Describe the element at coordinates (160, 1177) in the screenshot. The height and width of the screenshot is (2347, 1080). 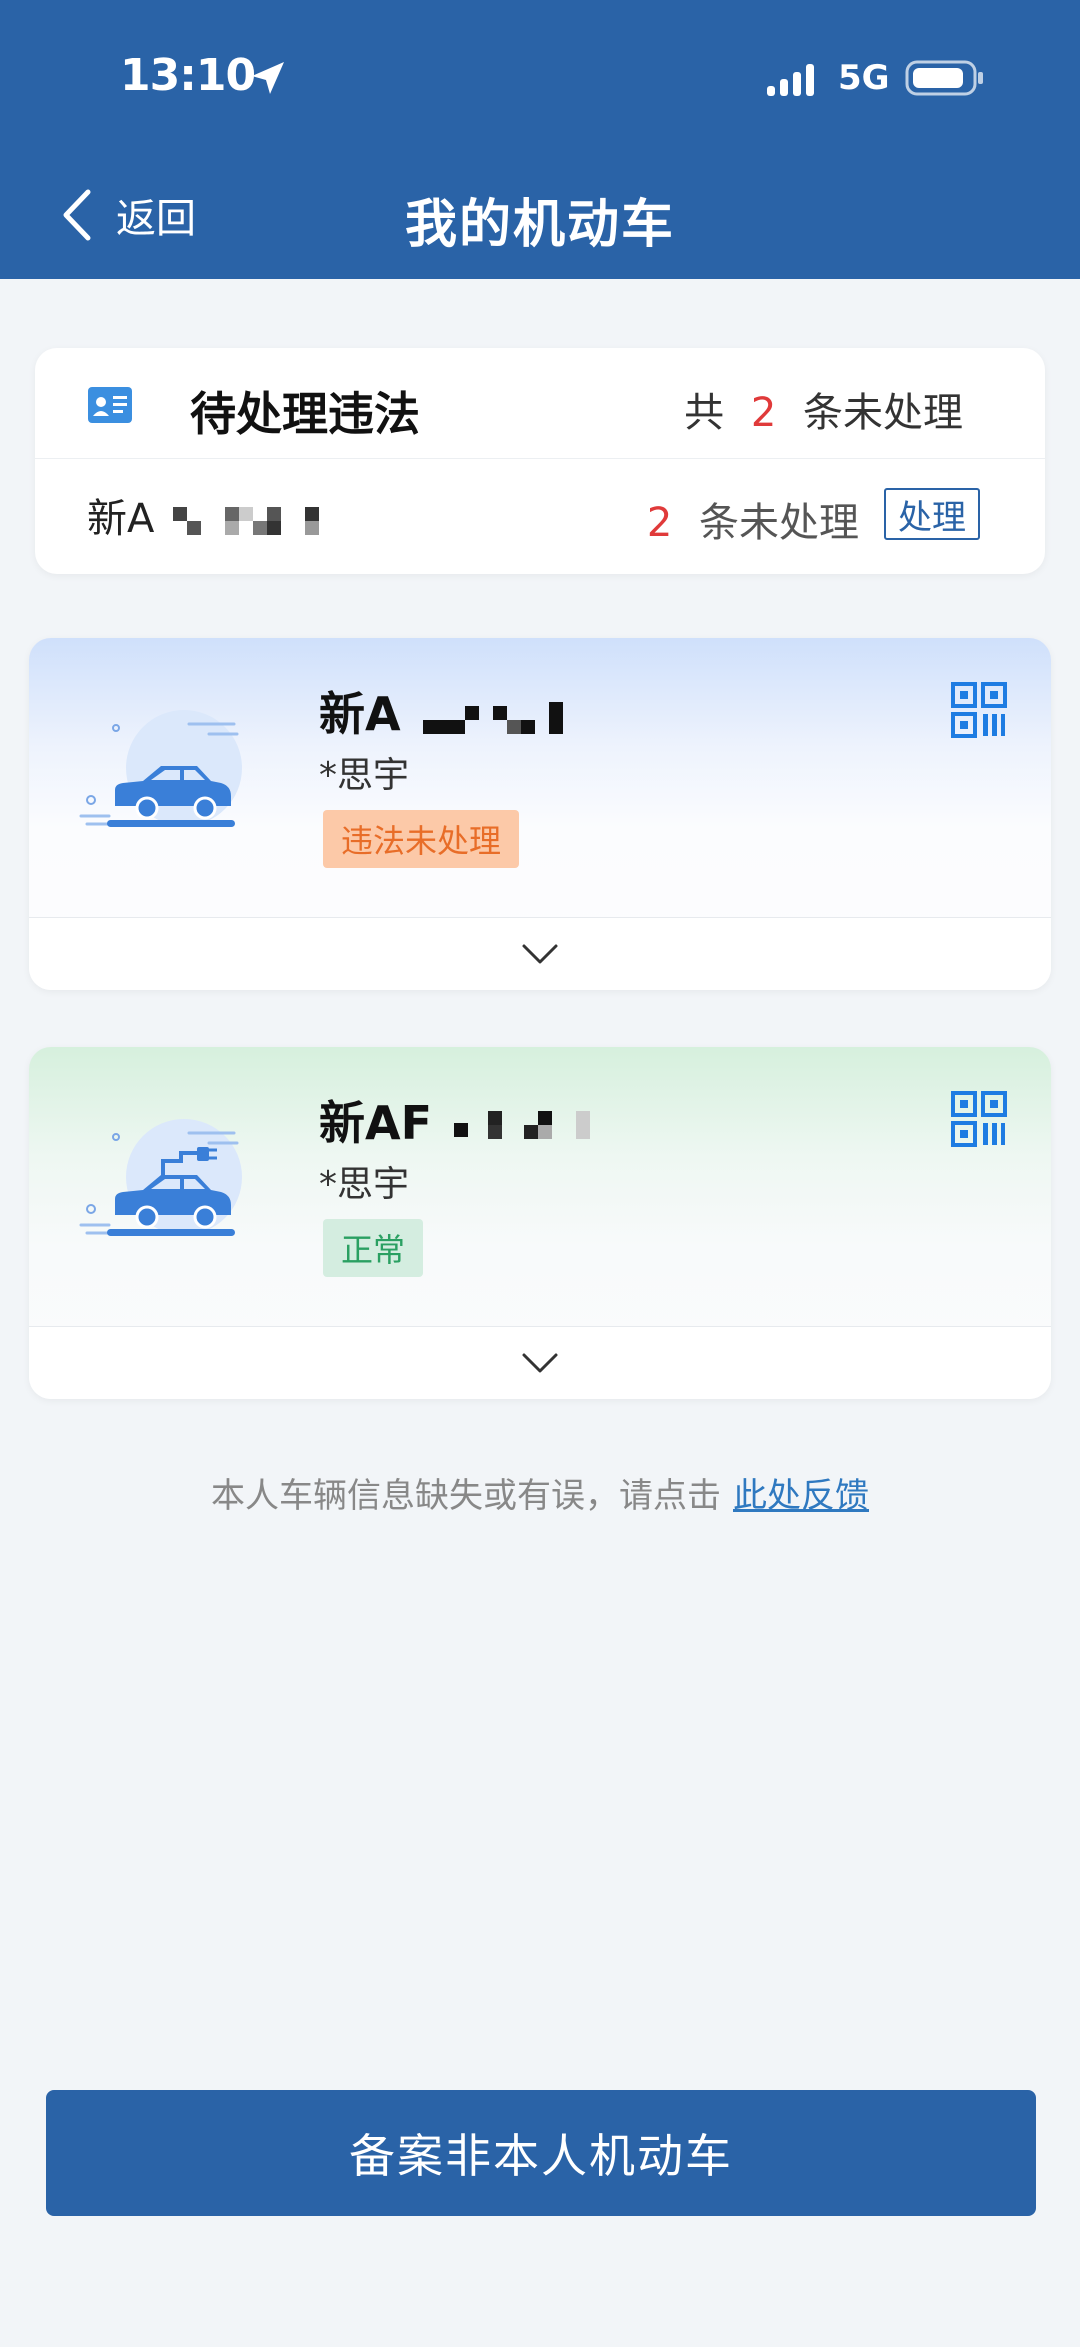
I see `electric-car-icon` at that location.